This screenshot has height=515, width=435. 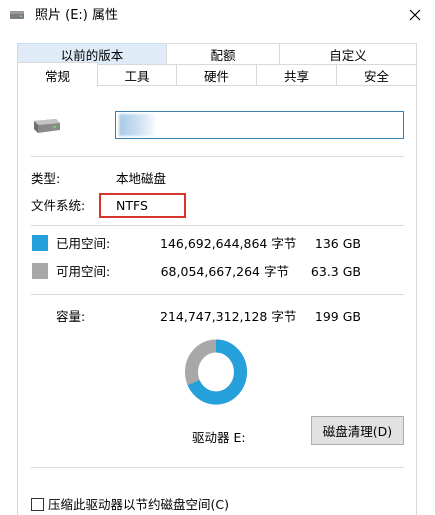 What do you see at coordinates (217, 16) in the screenshot?
I see `title-bar: 照片 (E:) 属性` at bounding box center [217, 16].